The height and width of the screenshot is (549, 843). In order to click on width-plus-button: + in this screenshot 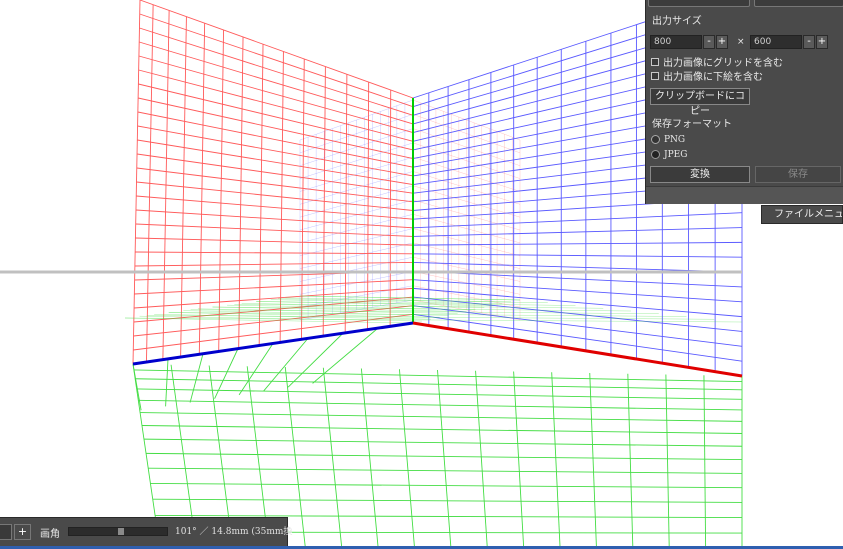, I will do `click(722, 42)`.